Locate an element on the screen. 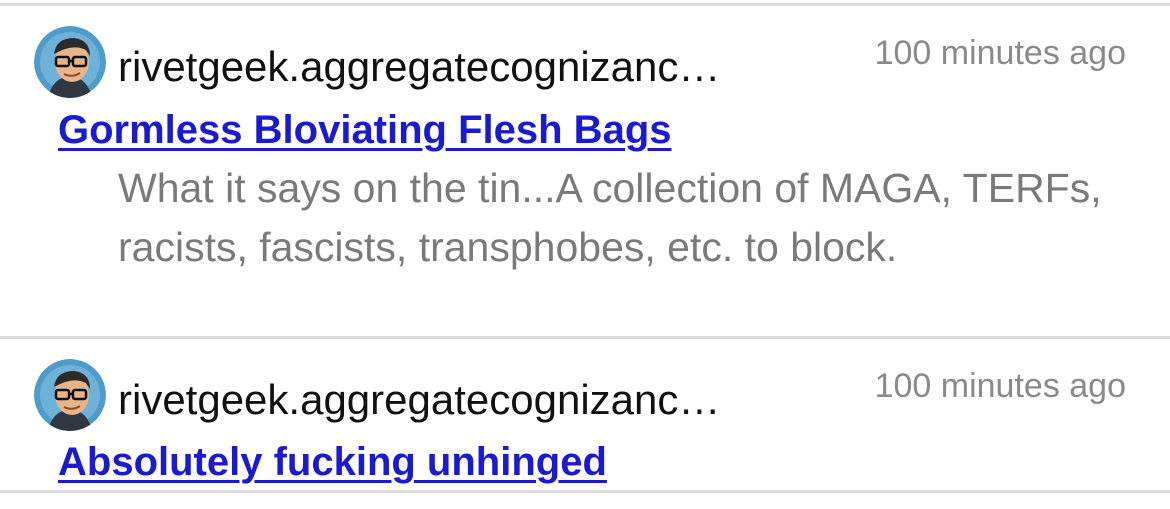 This screenshot has width=1170, height=509. post-title-link: Gormless Bloviating Flesh Bags is located at coordinates (365, 130).